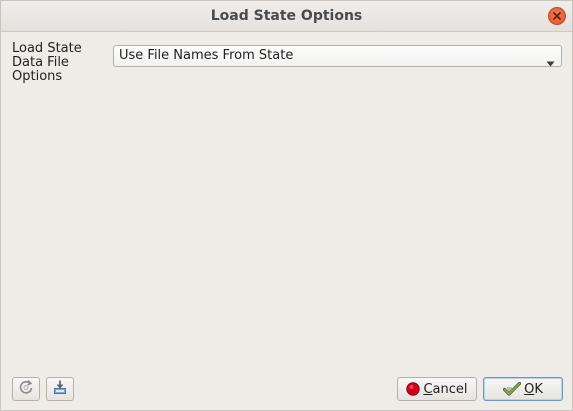  I want to click on title-bar: Load State Options, so click(286, 16).